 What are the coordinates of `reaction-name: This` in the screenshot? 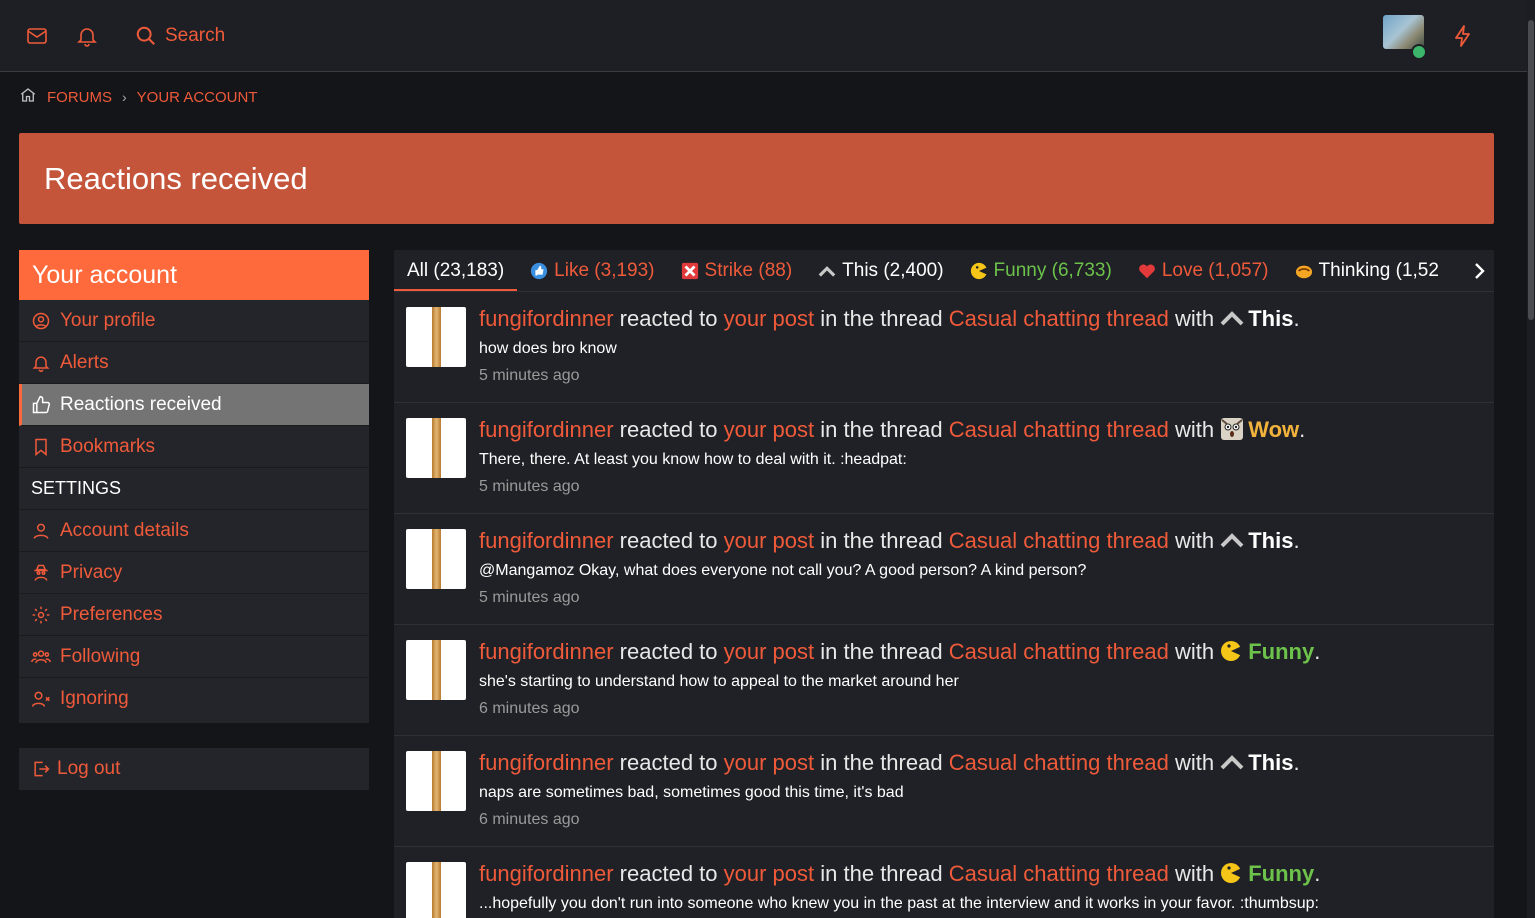 It's located at (1271, 540).